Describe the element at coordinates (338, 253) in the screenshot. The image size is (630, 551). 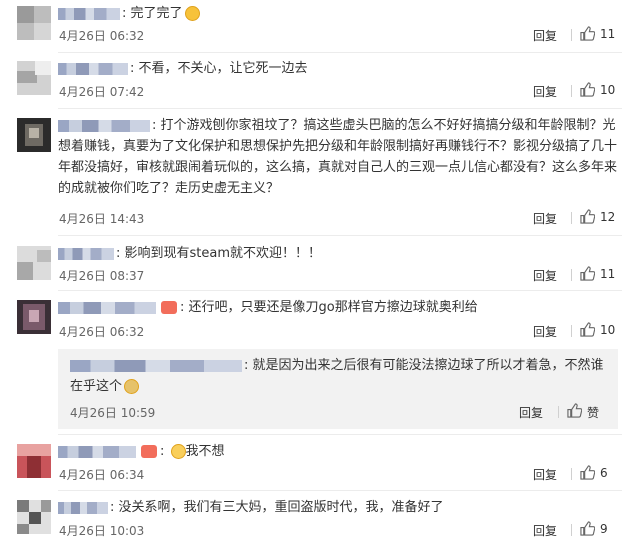
I see `comment-text: : 影响到现有steam就不欢迎！！！` at that location.